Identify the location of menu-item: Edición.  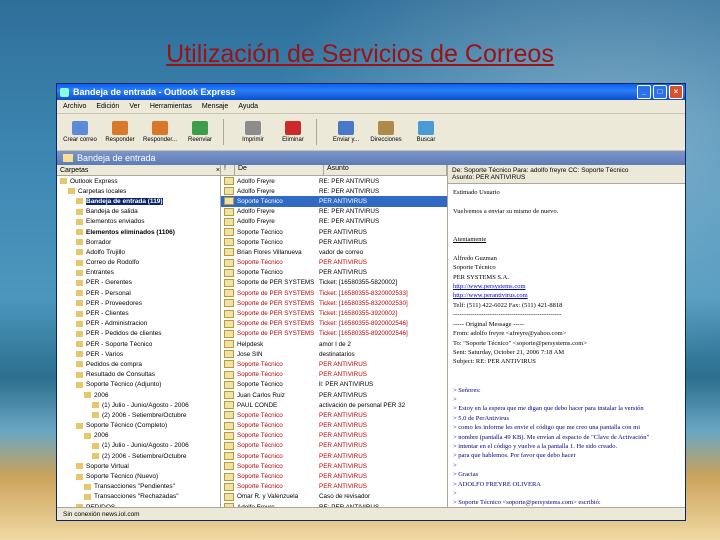
(107, 106).